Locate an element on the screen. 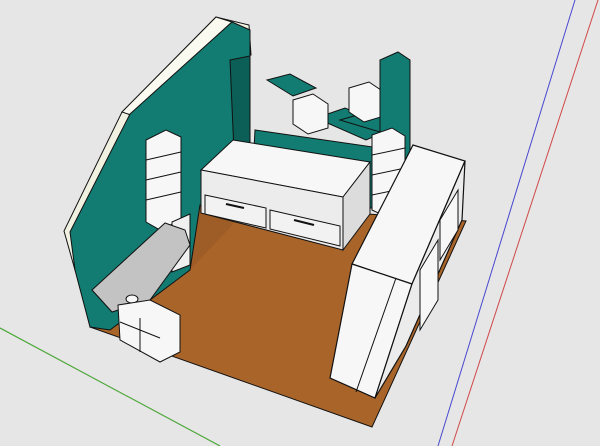 Image resolution: width=600 pixels, height=446 pixels. desk-shelf-unit is located at coordinates (163, 180).